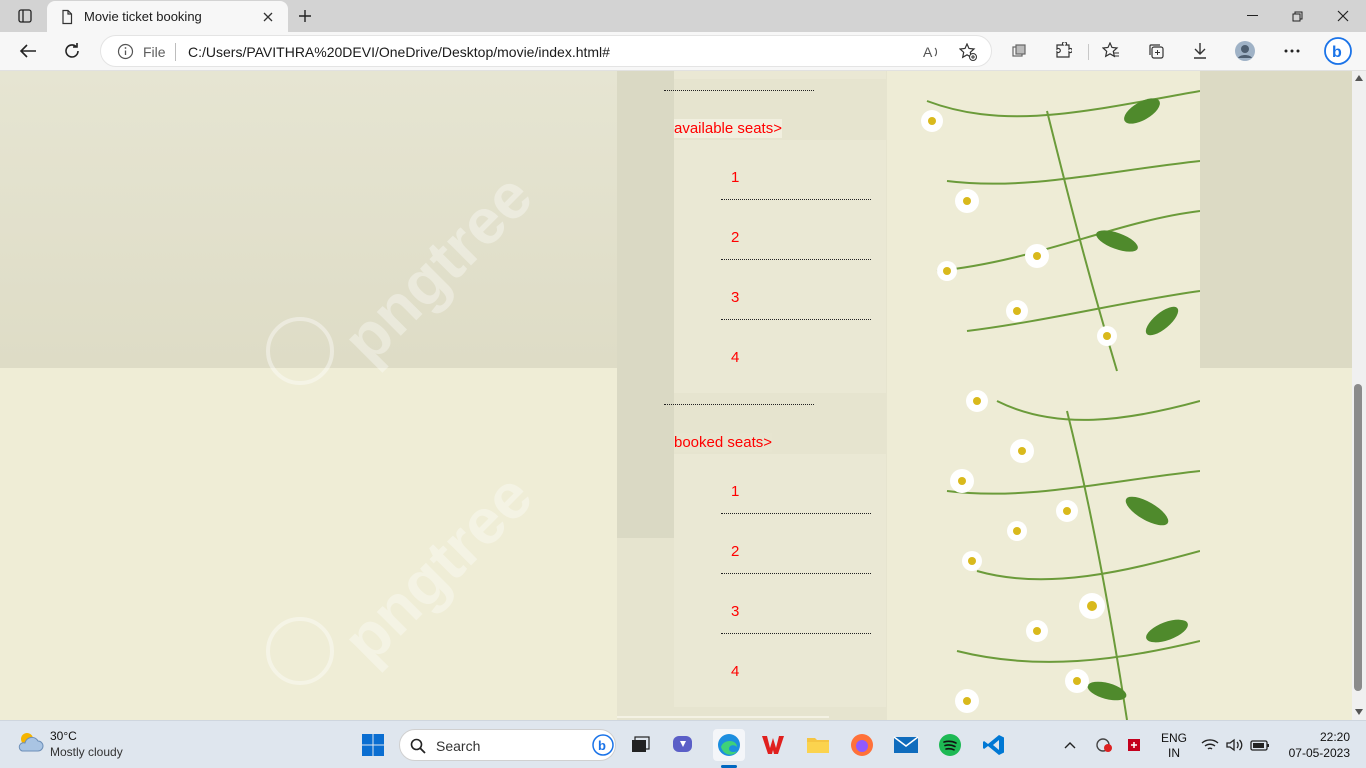  I want to click on battery-icon, so click(1260, 745).